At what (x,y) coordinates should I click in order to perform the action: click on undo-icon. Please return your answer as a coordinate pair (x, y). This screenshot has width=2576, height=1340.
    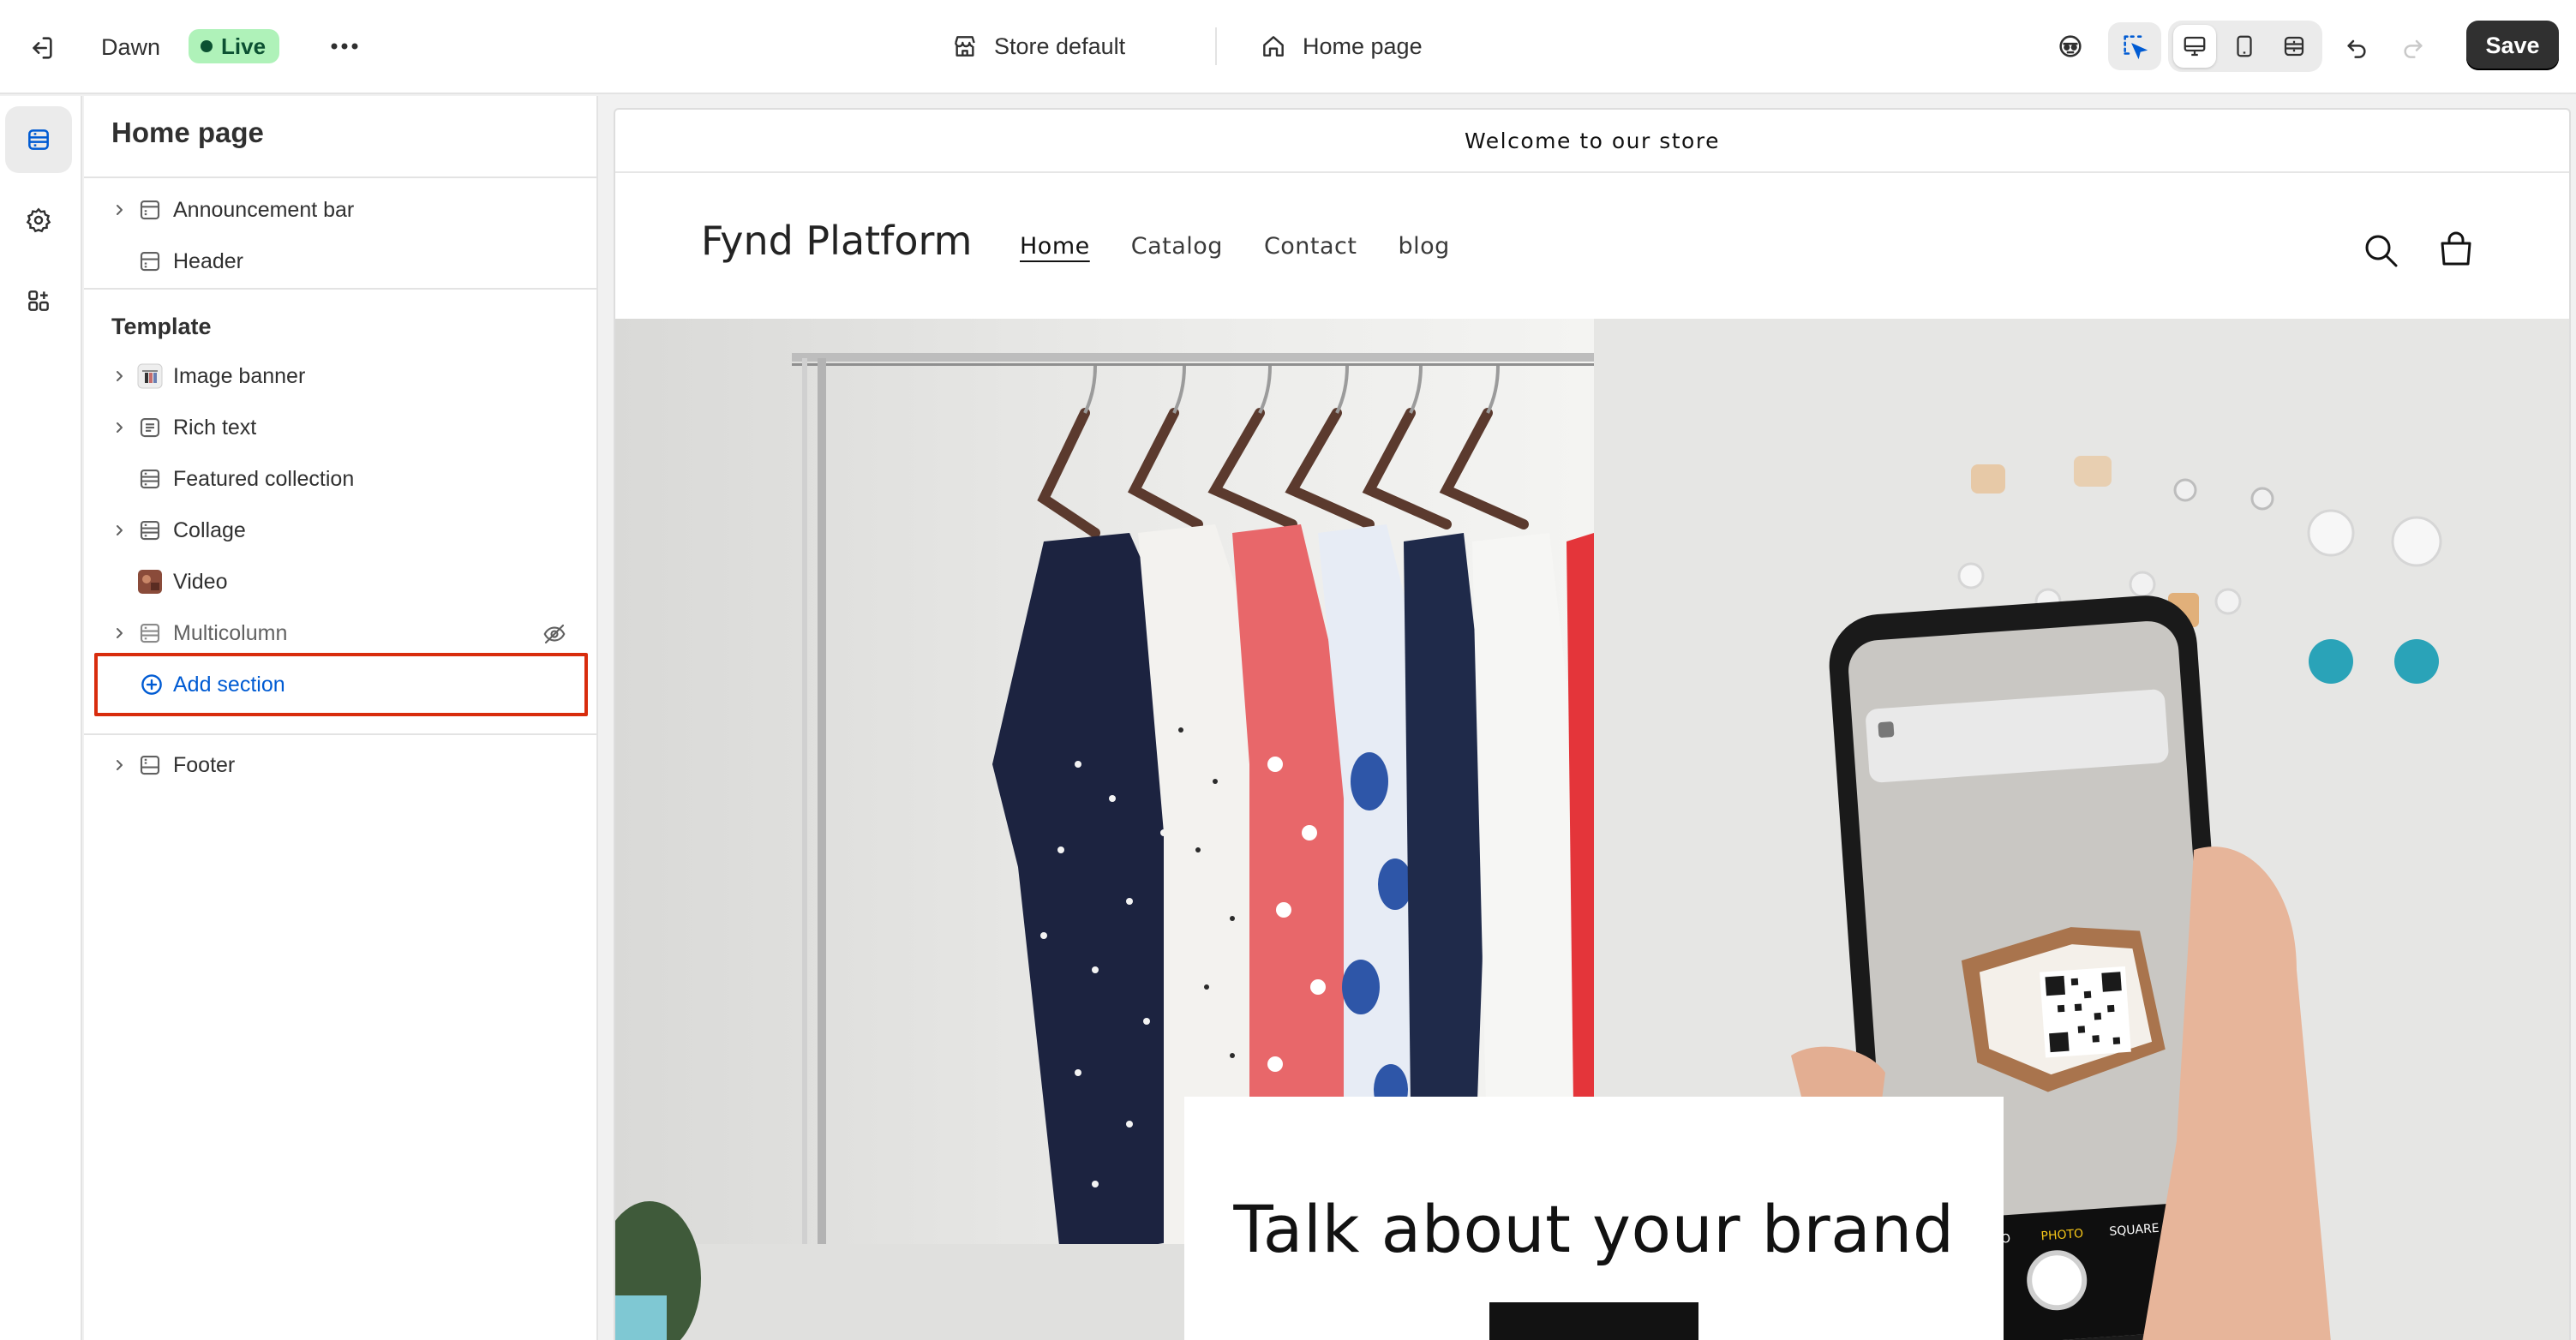
    Looking at the image, I should click on (2356, 48).